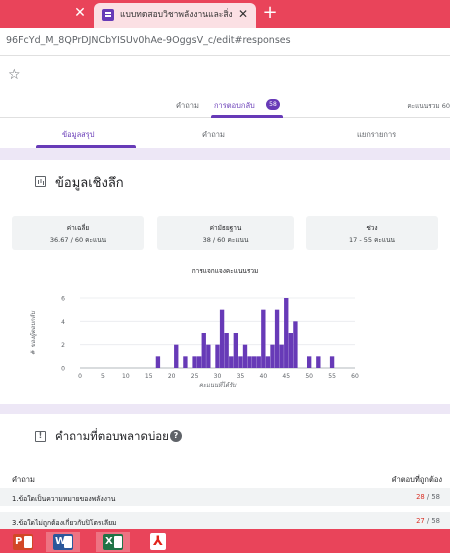  I want to click on frequently-missed-title: คำถามที่ตอบพลาดบ่อย, so click(112, 436).